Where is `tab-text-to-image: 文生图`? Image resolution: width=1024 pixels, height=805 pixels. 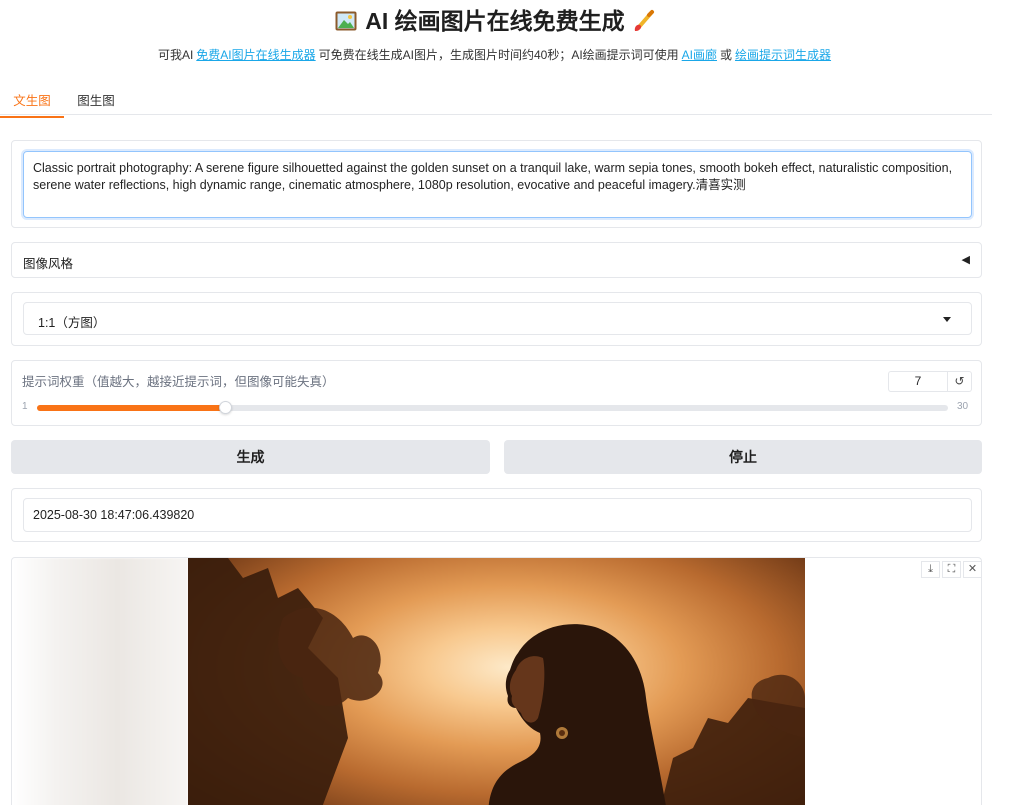
tab-text-to-image: 文生图 is located at coordinates (32, 104).